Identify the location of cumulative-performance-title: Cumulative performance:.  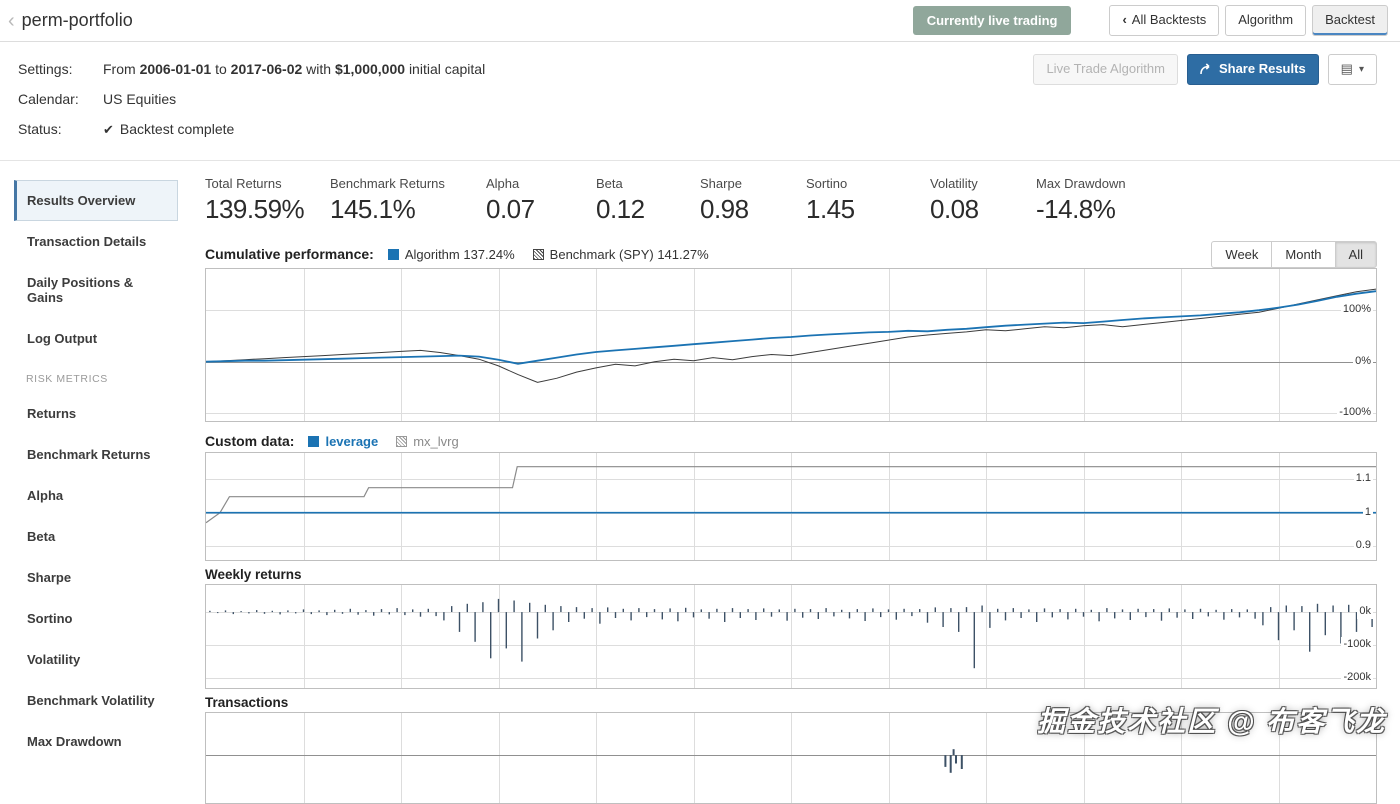
(289, 254).